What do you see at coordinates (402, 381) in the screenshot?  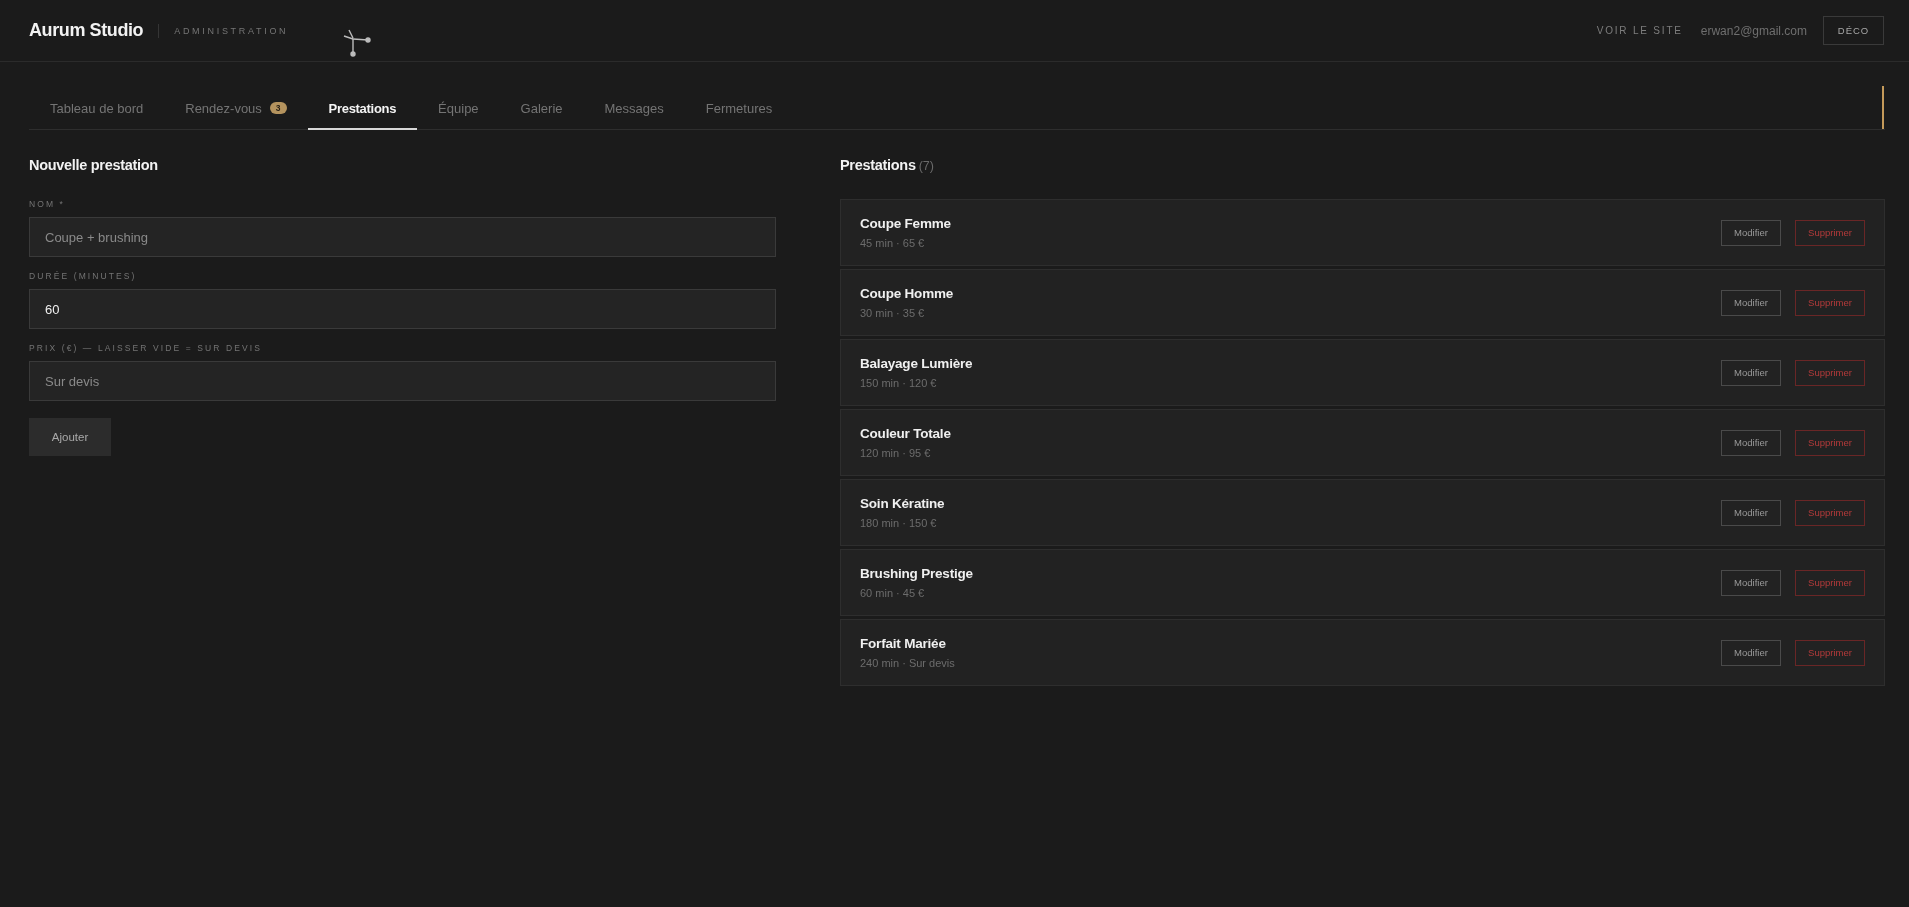 I see `input-field: Sur devis` at bounding box center [402, 381].